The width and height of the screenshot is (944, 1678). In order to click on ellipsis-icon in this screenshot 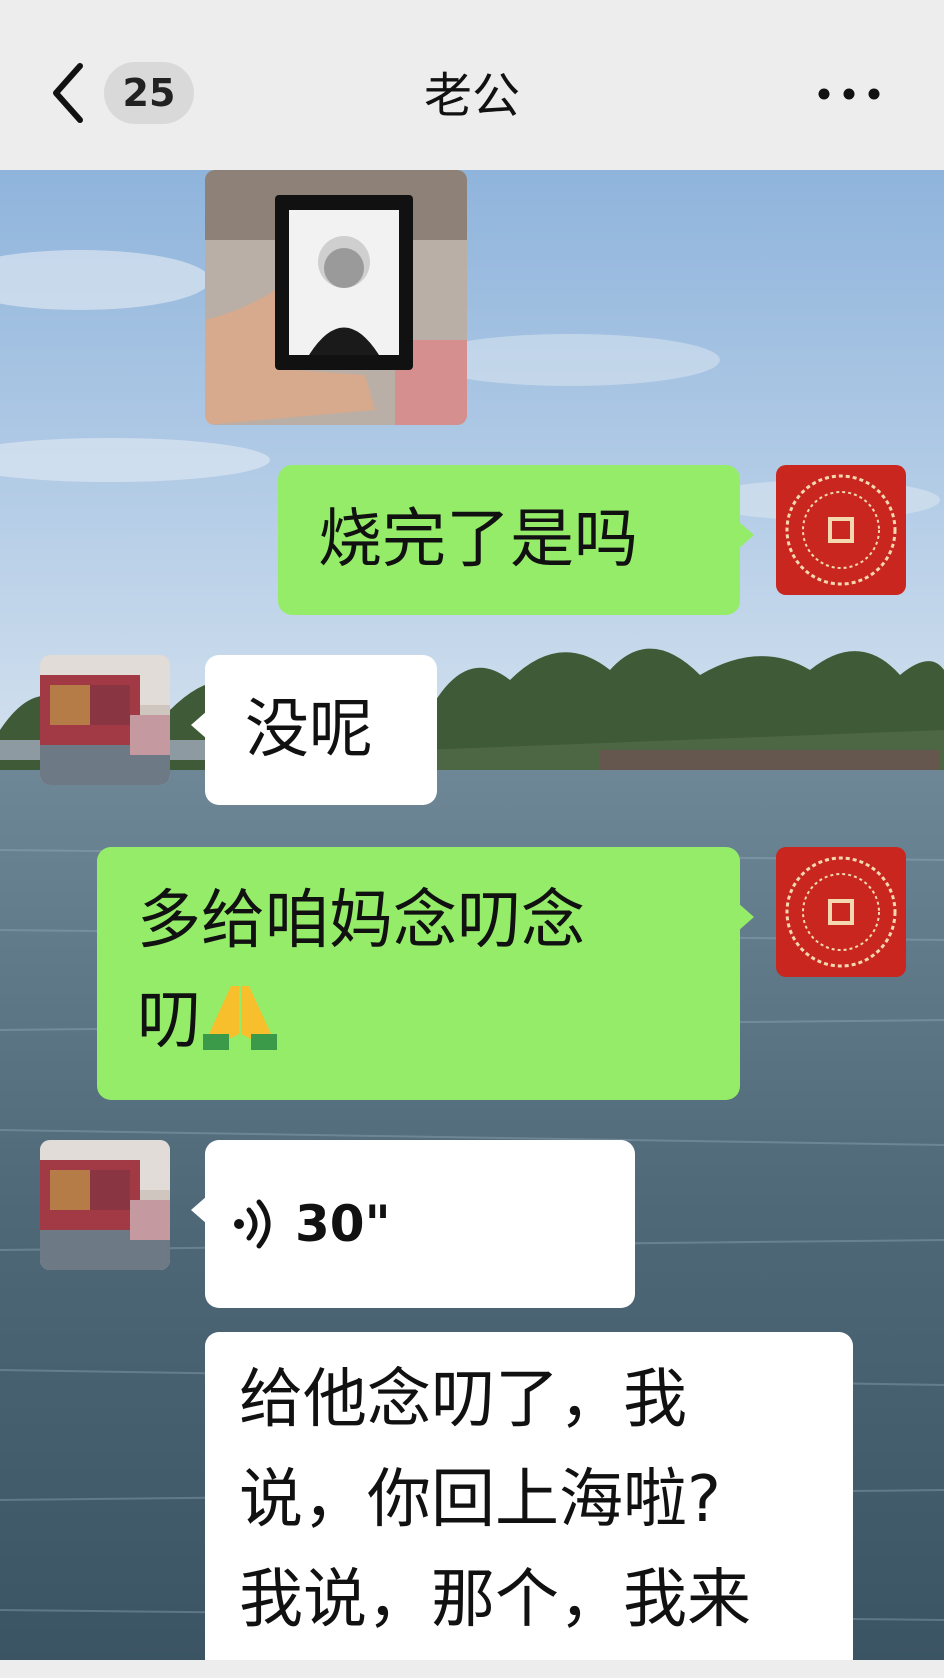, I will do `click(849, 94)`.